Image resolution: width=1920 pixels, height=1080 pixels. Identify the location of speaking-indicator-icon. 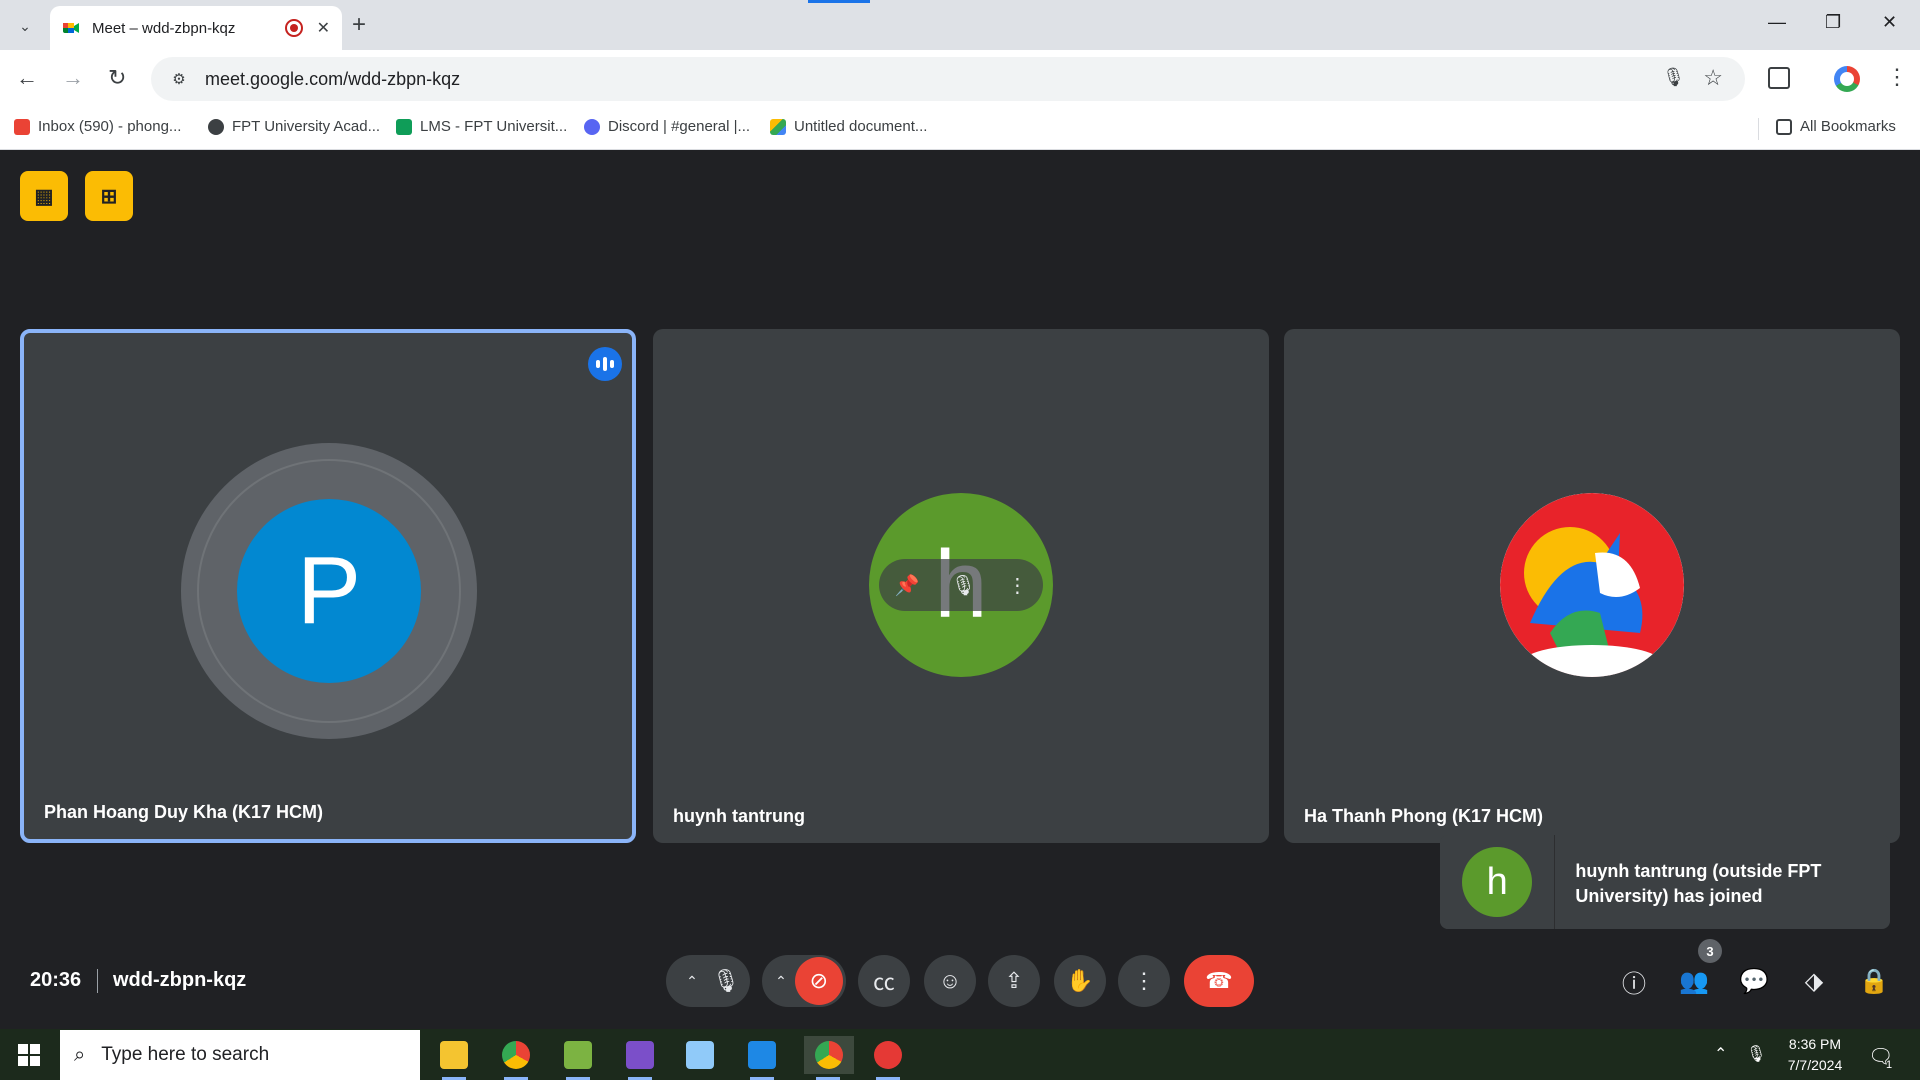
(605, 364).